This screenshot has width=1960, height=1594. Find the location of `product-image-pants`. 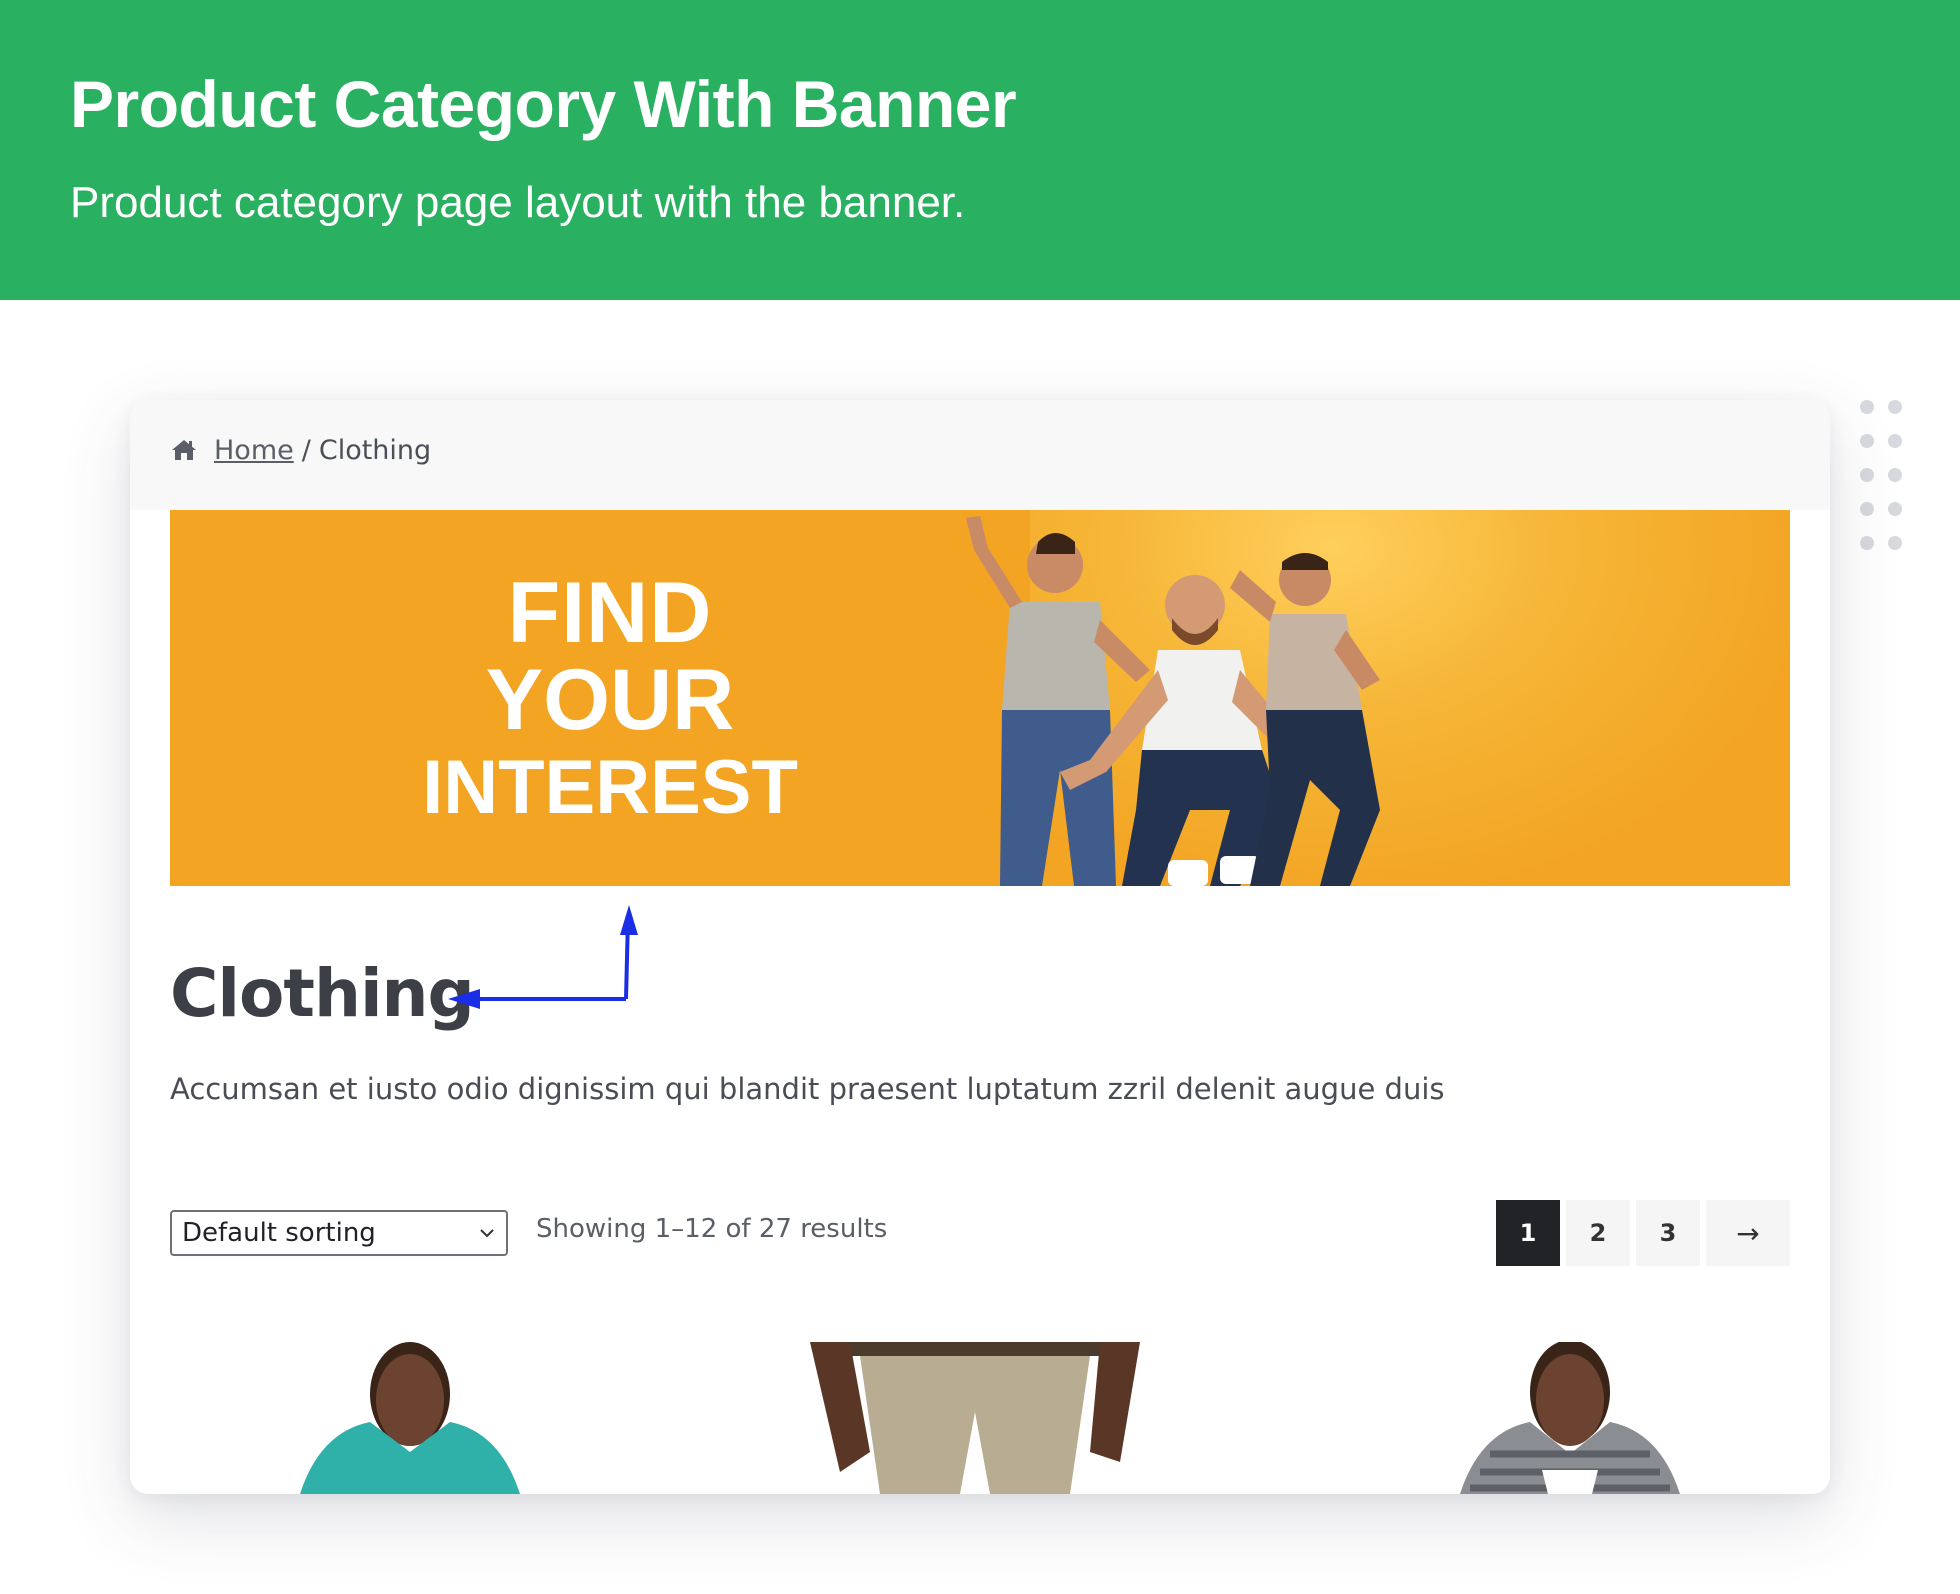

product-image-pants is located at coordinates (975, 1418).